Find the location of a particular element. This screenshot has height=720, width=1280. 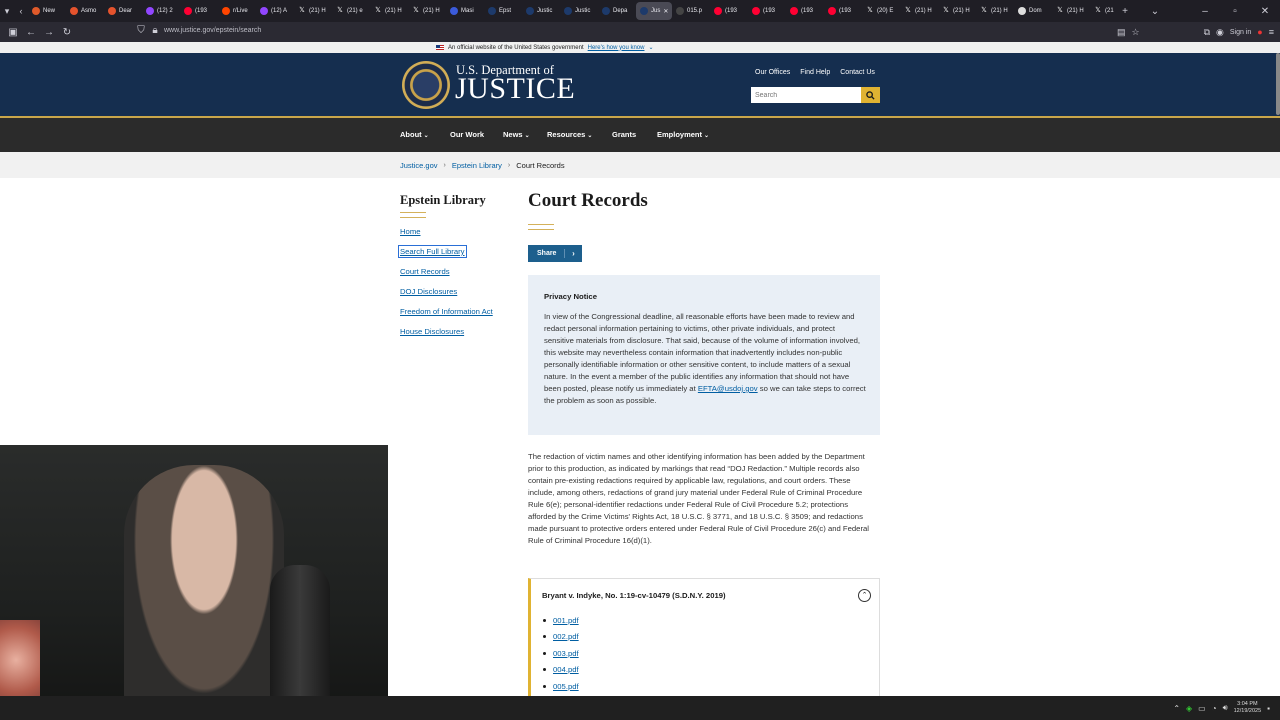

tab-7: 𝕏 (21) H is located at coordinates (313, 11).